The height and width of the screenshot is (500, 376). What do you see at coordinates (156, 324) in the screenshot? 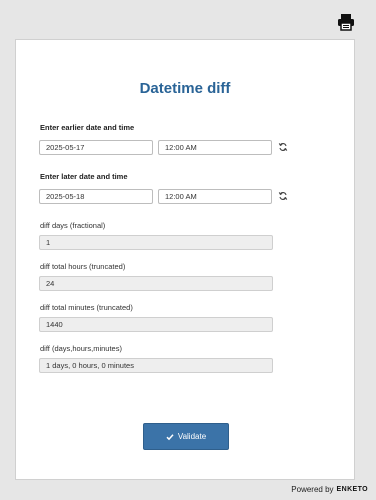
I see `diff-minutes-field: 1440` at bounding box center [156, 324].